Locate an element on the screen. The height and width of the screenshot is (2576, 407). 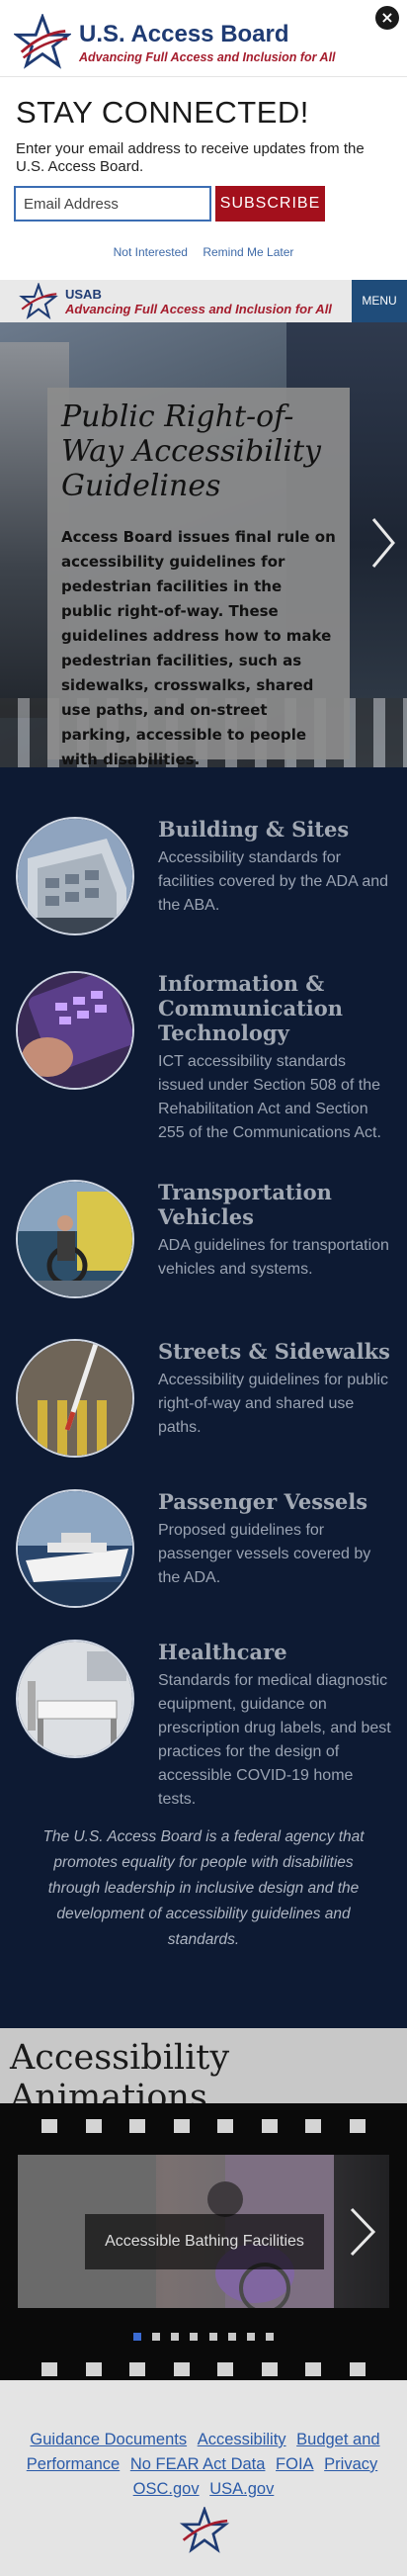
keypad-image is located at coordinates (75, 1030).